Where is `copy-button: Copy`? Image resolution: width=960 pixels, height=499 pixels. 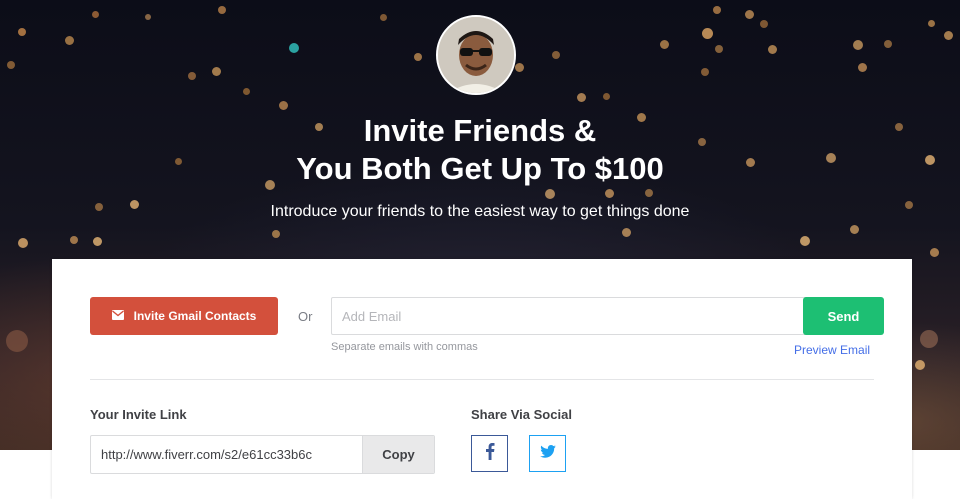 copy-button: Copy is located at coordinates (398, 454).